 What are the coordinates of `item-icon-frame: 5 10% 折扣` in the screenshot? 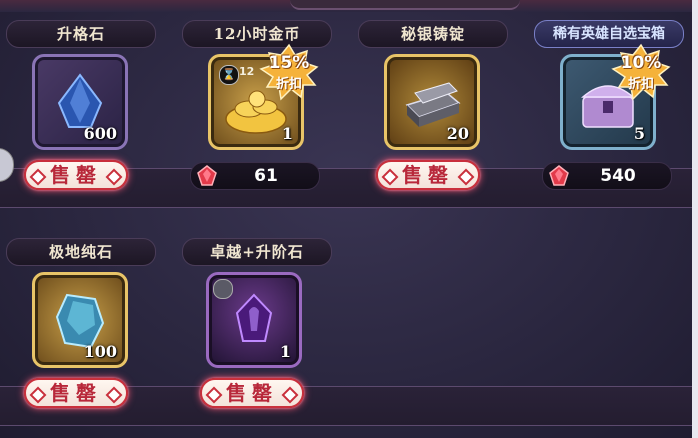 It's located at (615, 96).